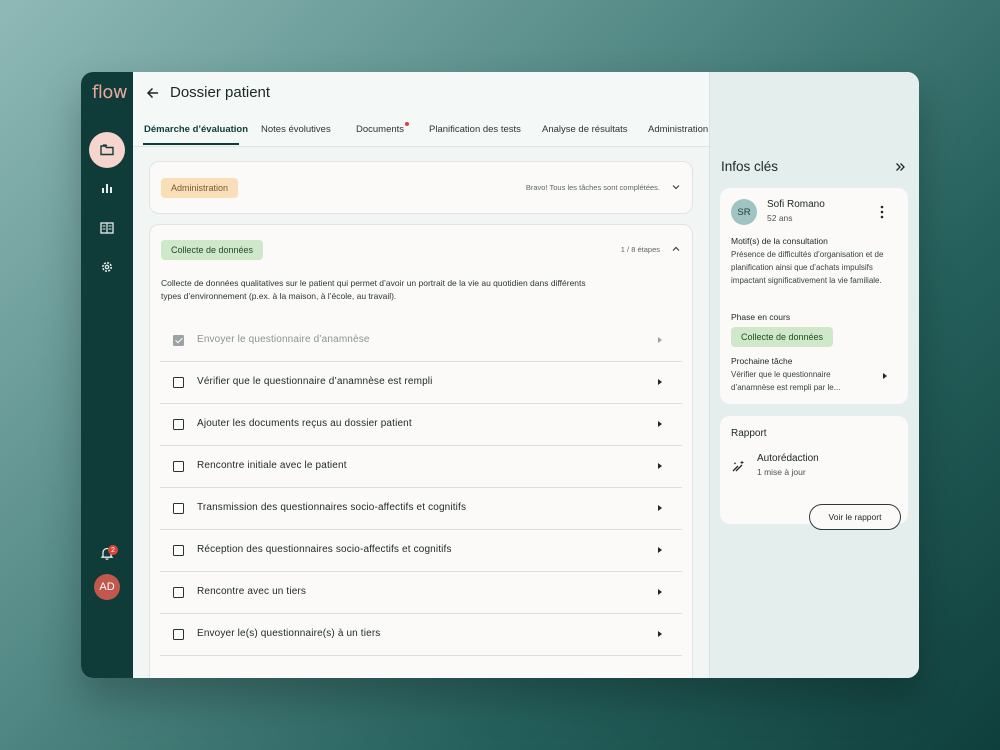  What do you see at coordinates (678, 129) in the screenshot?
I see `tab-administration: Administration` at bounding box center [678, 129].